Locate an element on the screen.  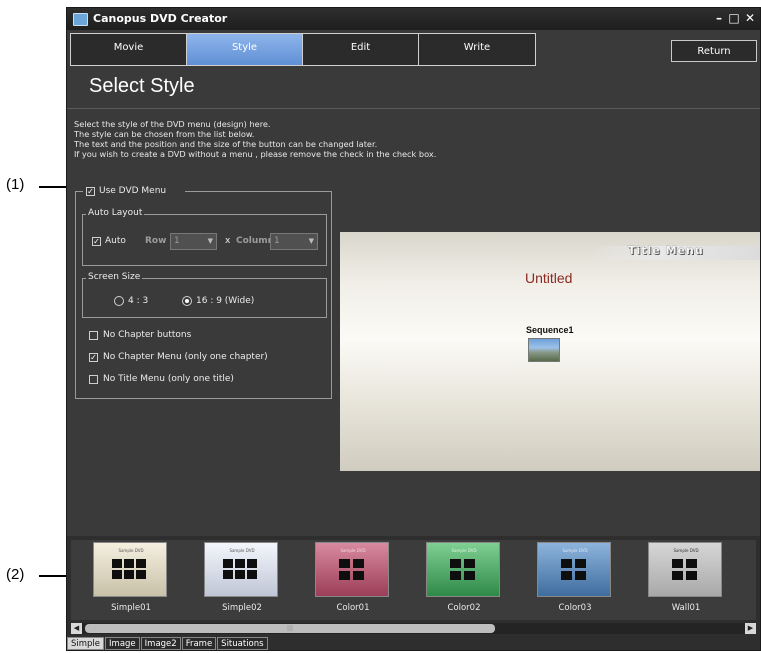
times-label: x is located at coordinates (228, 241).